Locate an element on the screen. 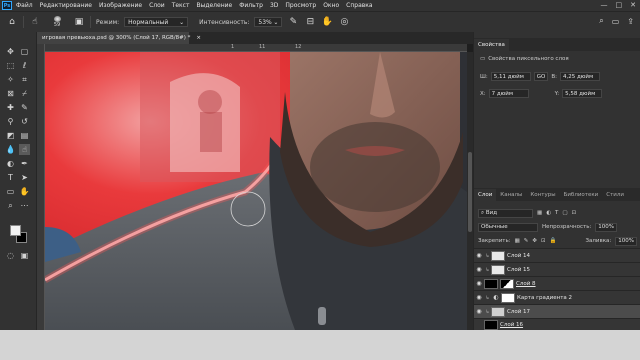 The image size is (640, 360). menu-3d: 3D is located at coordinates (274, 5).